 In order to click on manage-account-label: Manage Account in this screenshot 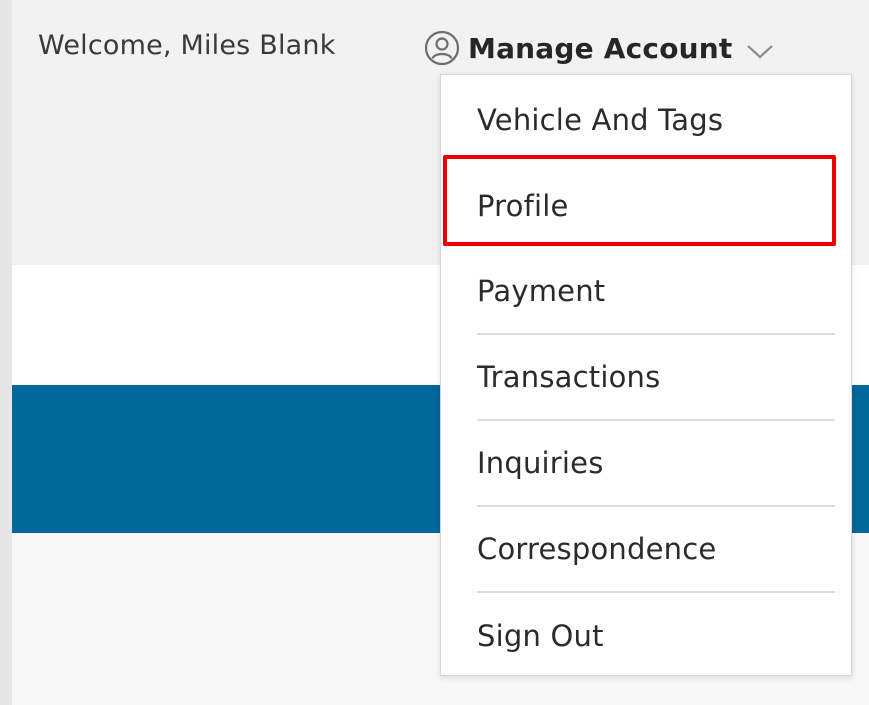, I will do `click(600, 48)`.